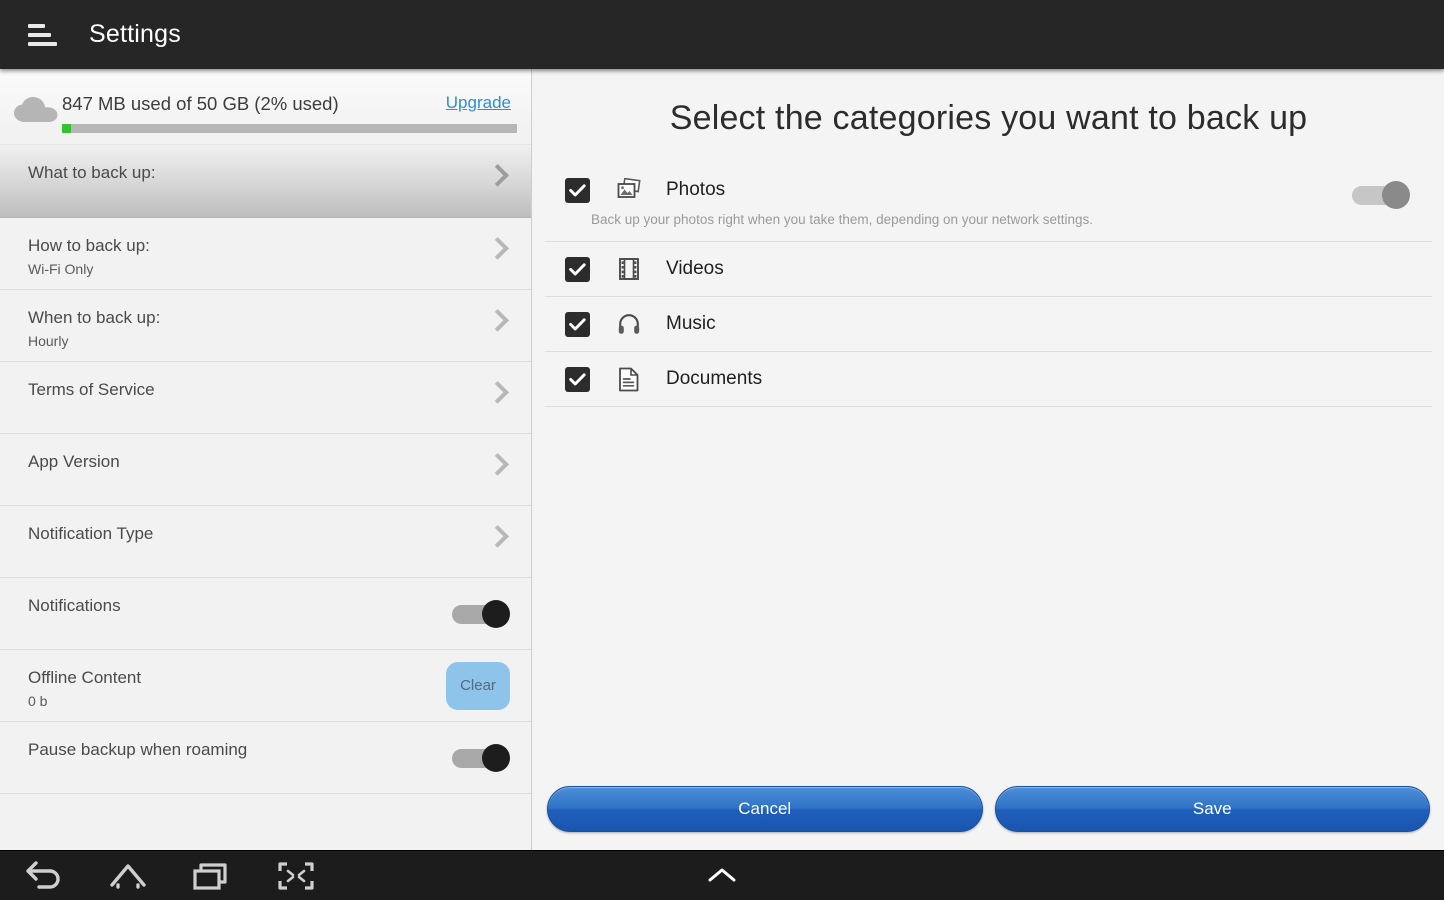 This screenshot has width=1444, height=900. Describe the element at coordinates (265, 542) in the screenshot. I see `sidebar-item-notification-type: Notification Type` at that location.